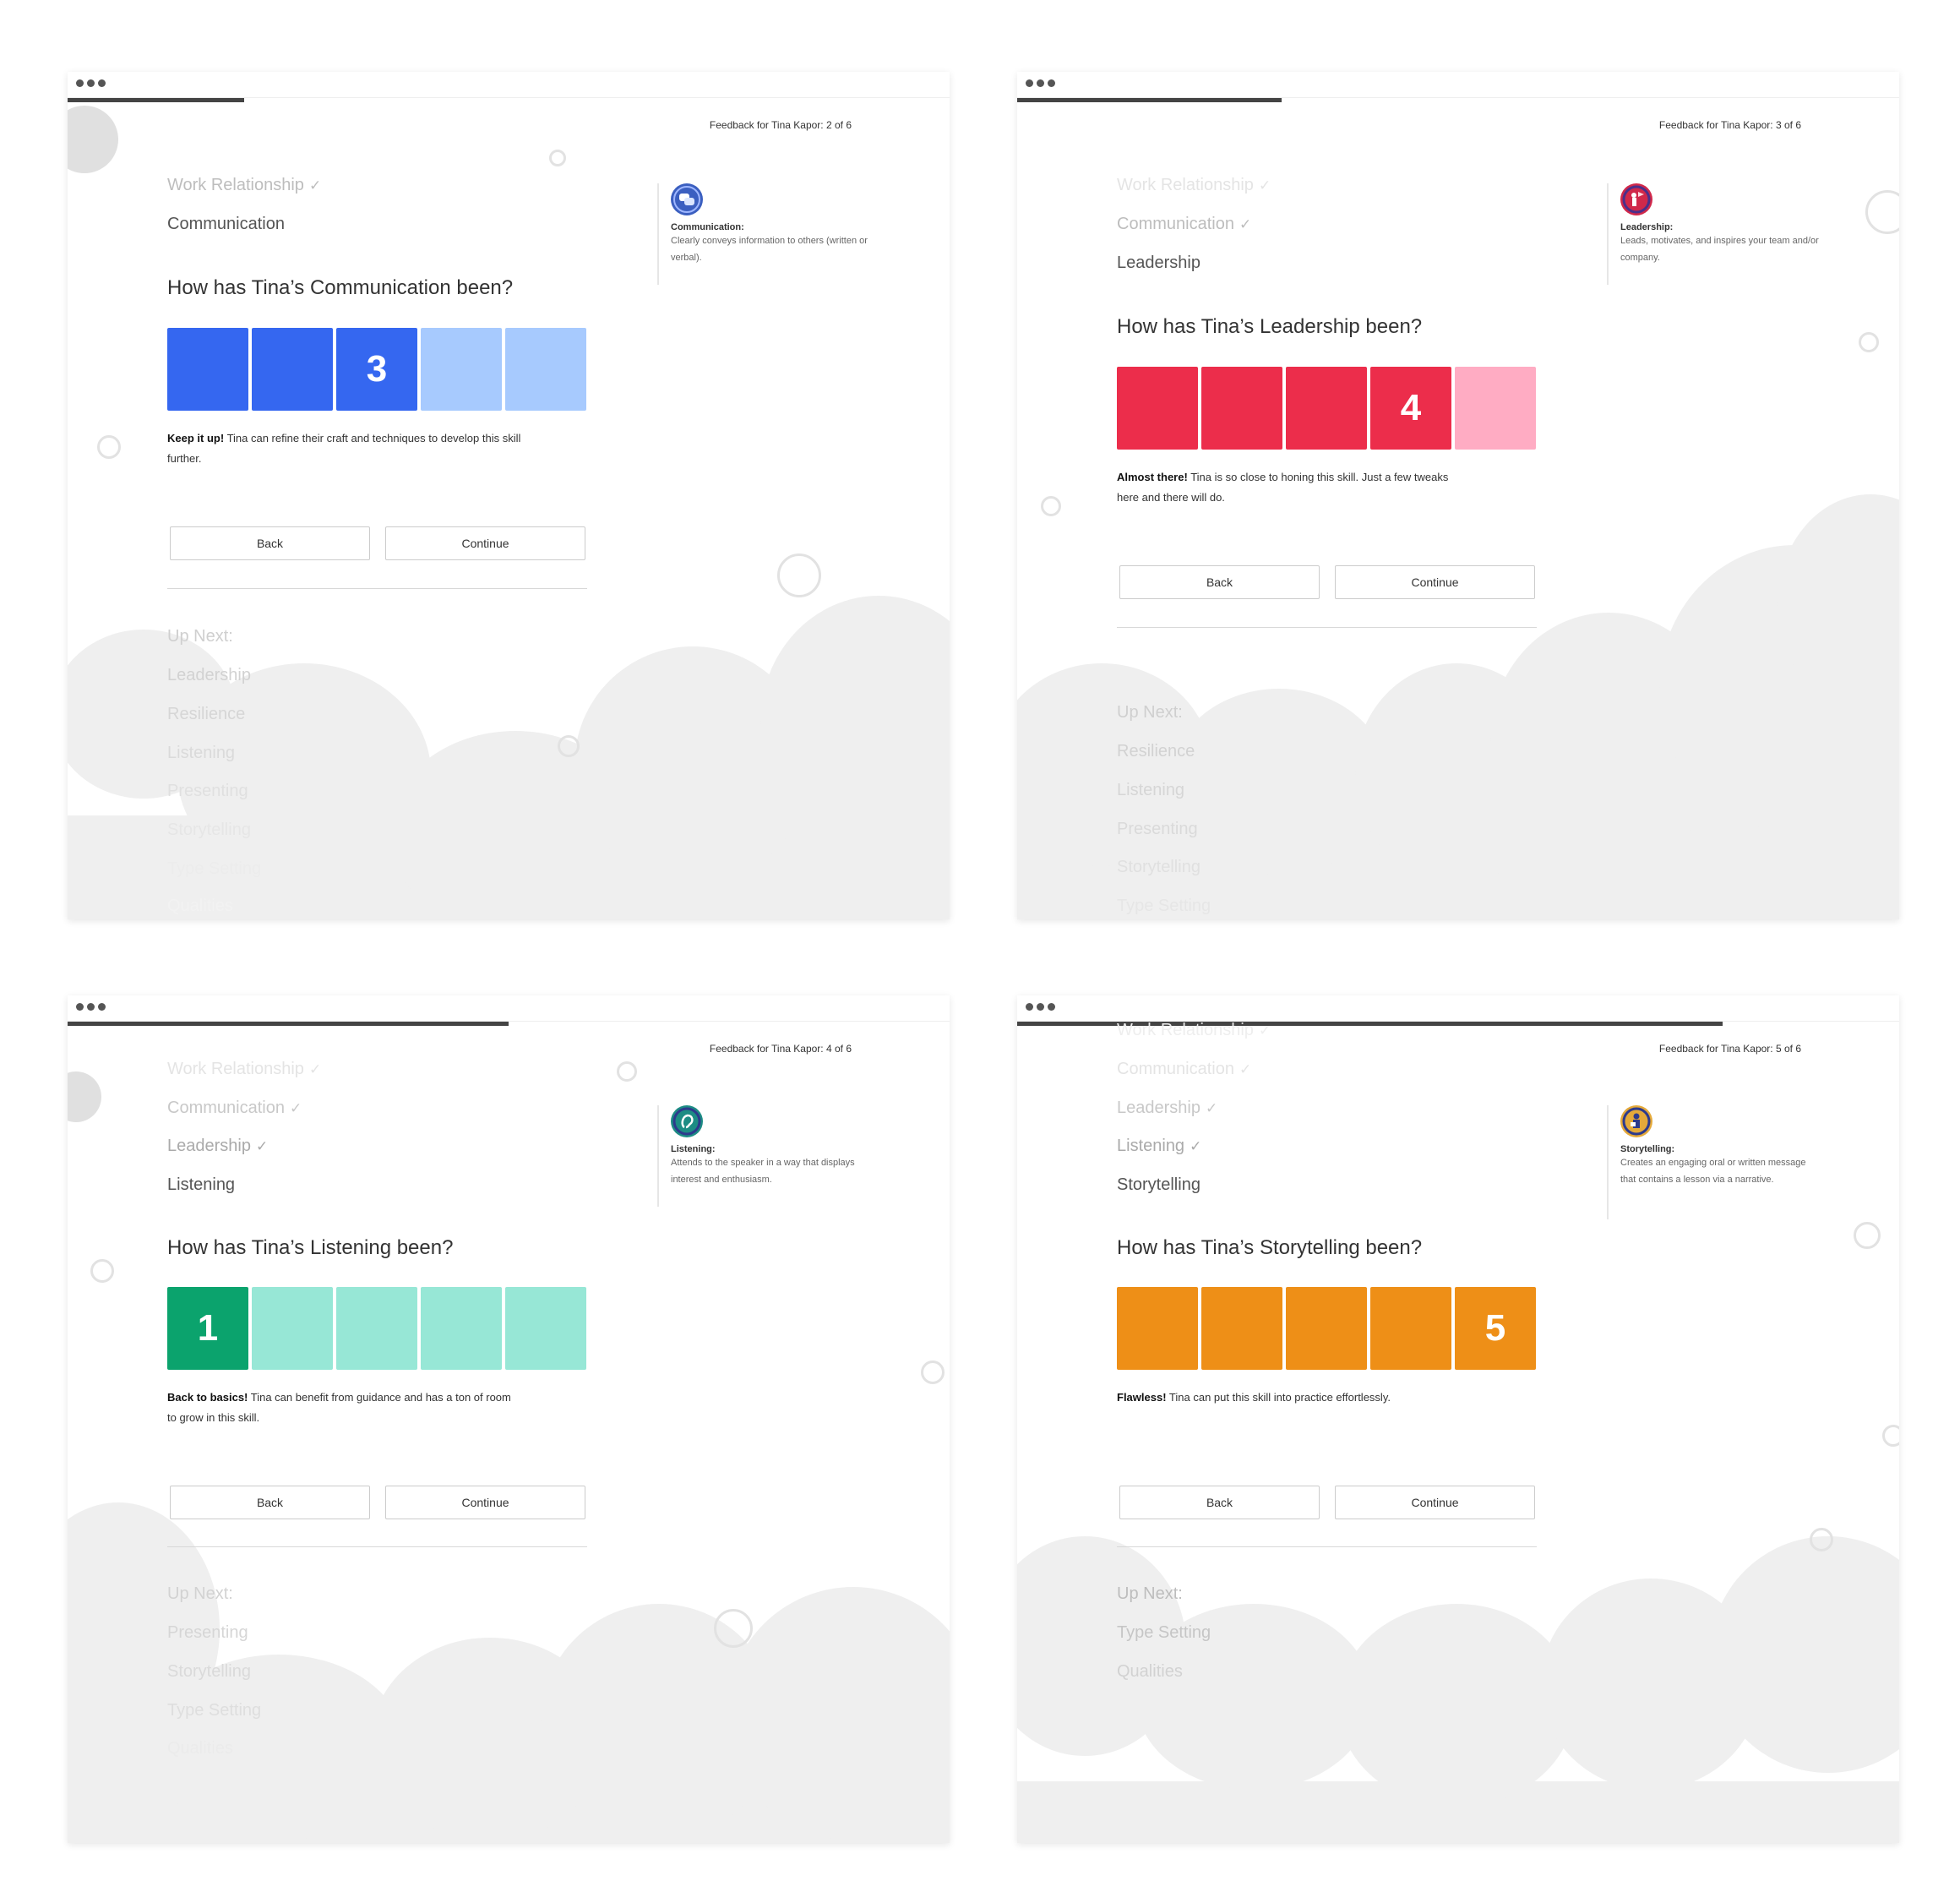  Describe the element at coordinates (693, 1149) in the screenshot. I see `skill-info-title: Listening:` at that location.